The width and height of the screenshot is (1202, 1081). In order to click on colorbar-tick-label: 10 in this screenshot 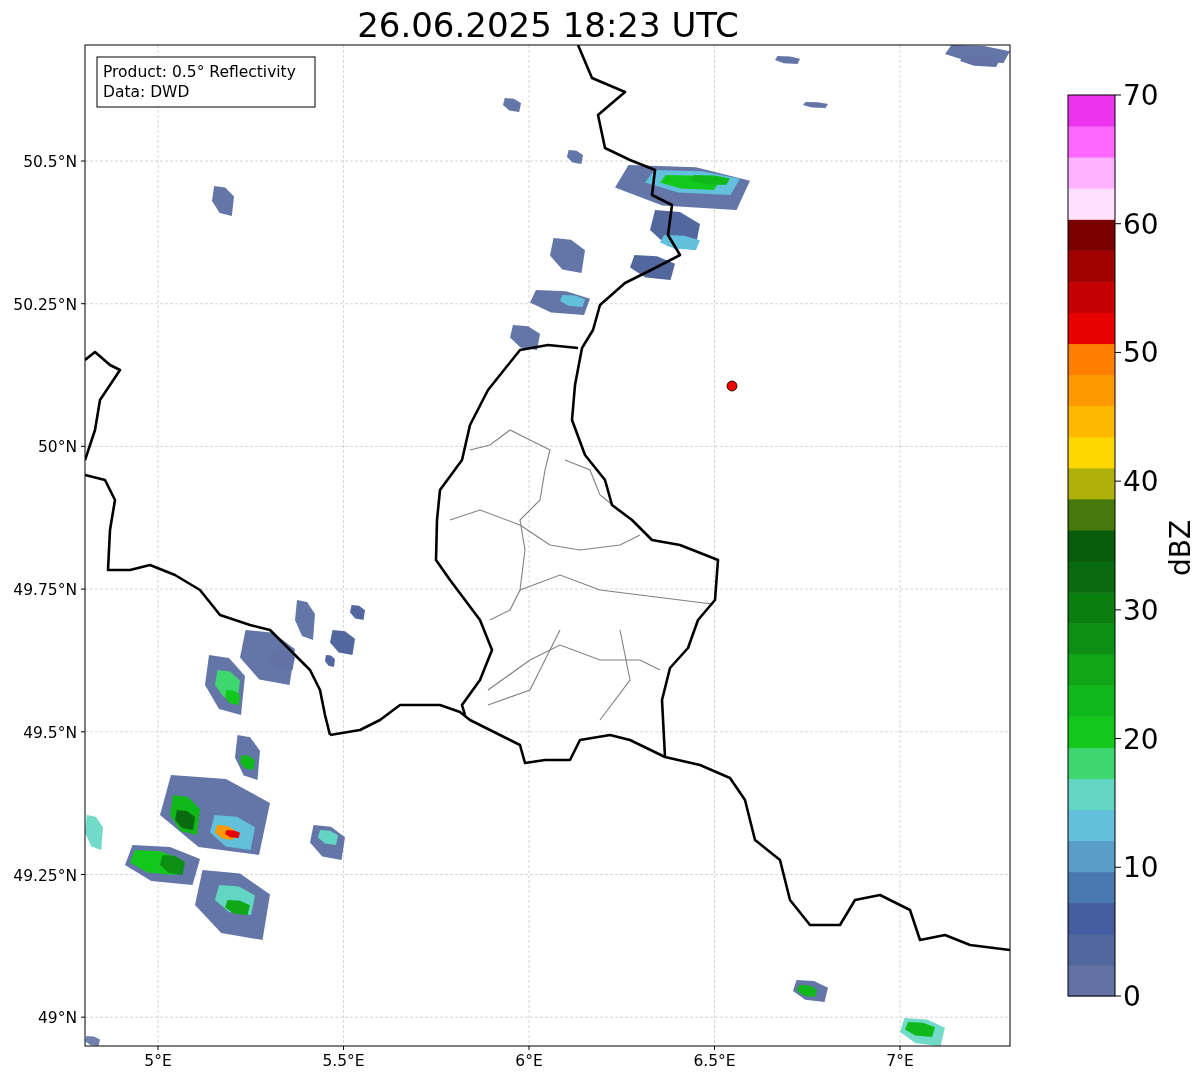, I will do `click(1141, 868)`.